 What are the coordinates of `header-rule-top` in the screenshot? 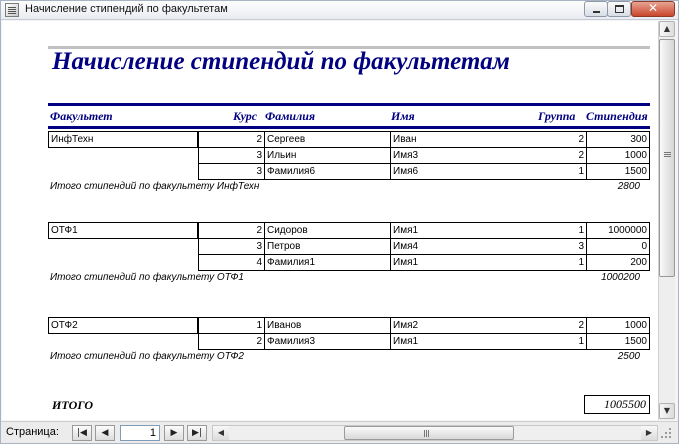 It's located at (349, 104).